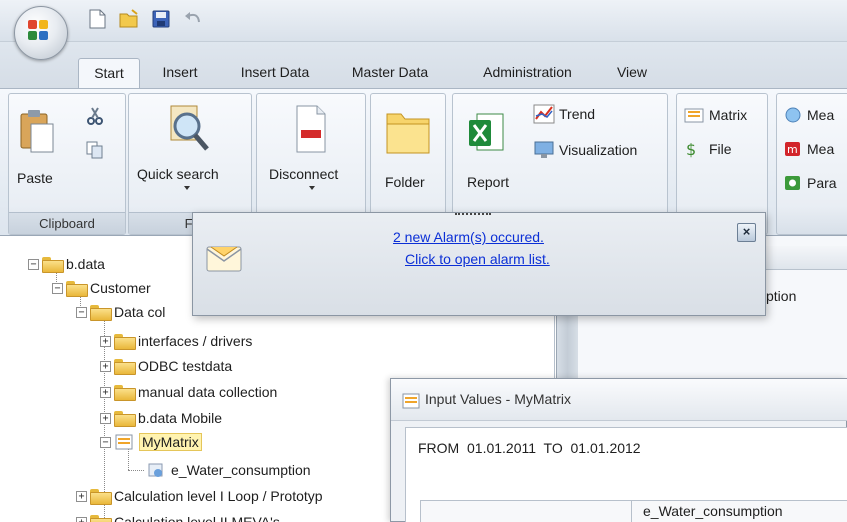 The height and width of the screenshot is (522, 847). What do you see at coordinates (792, 183) in the screenshot?
I see `parameter-green-icon` at bounding box center [792, 183].